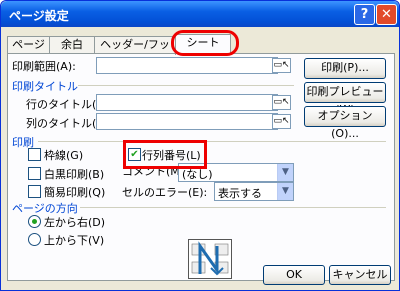 The width and height of the screenshot is (400, 291). Describe the element at coordinates (364, 14) in the screenshot. I see `help-button: ?` at that location.